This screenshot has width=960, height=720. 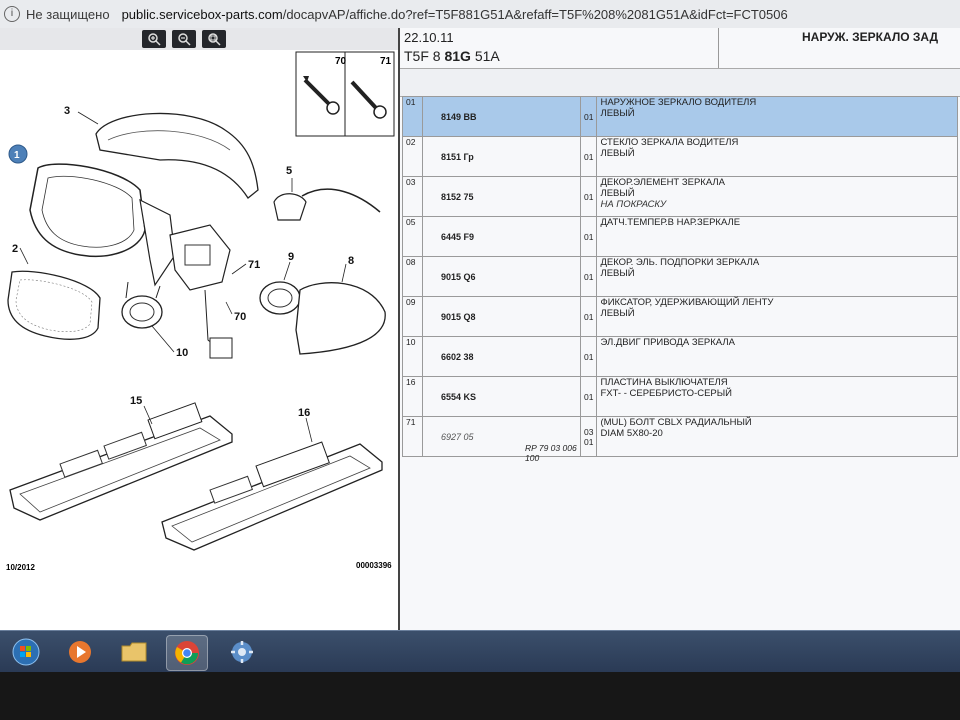 I want to click on description-line: ПЛАСТИНА ВЫКЛЮЧАТЕЛЯ, so click(x=664, y=382).